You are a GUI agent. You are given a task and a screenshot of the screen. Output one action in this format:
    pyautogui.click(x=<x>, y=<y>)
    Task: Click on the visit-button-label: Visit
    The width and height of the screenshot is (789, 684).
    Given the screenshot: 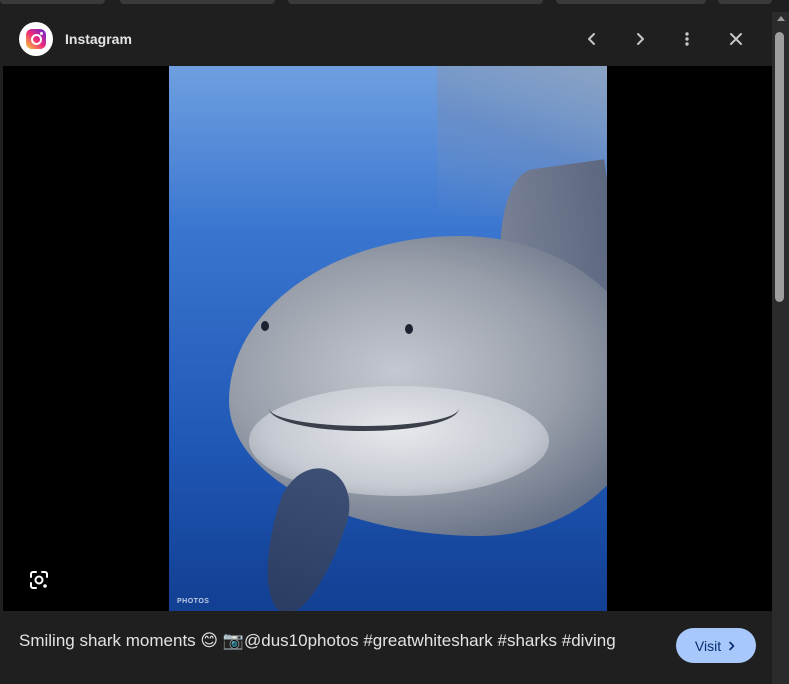 What is the action you would take?
    pyautogui.click(x=708, y=645)
    